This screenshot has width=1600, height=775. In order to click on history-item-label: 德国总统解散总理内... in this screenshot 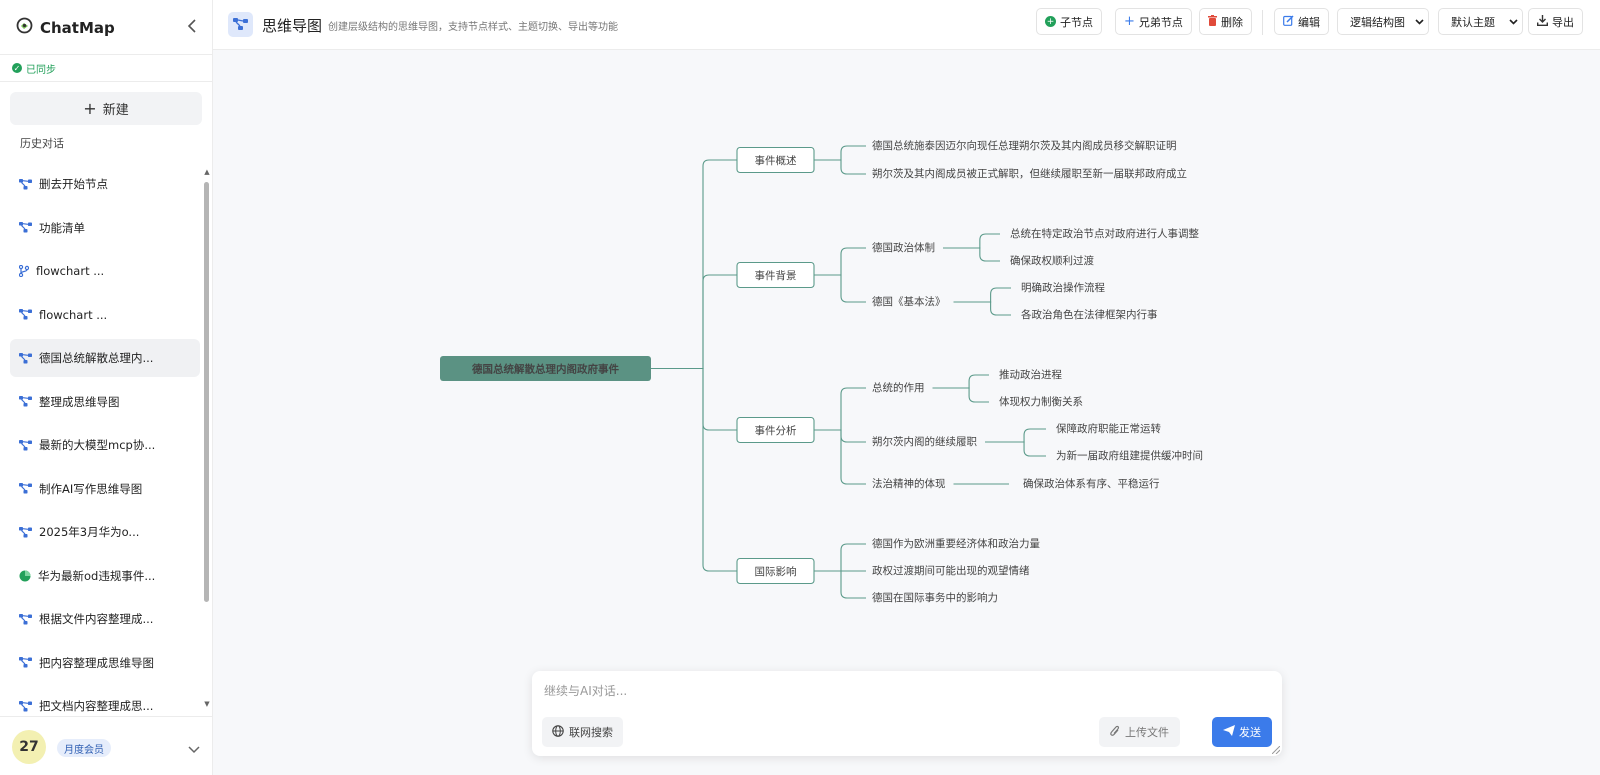, I will do `click(96, 358)`.